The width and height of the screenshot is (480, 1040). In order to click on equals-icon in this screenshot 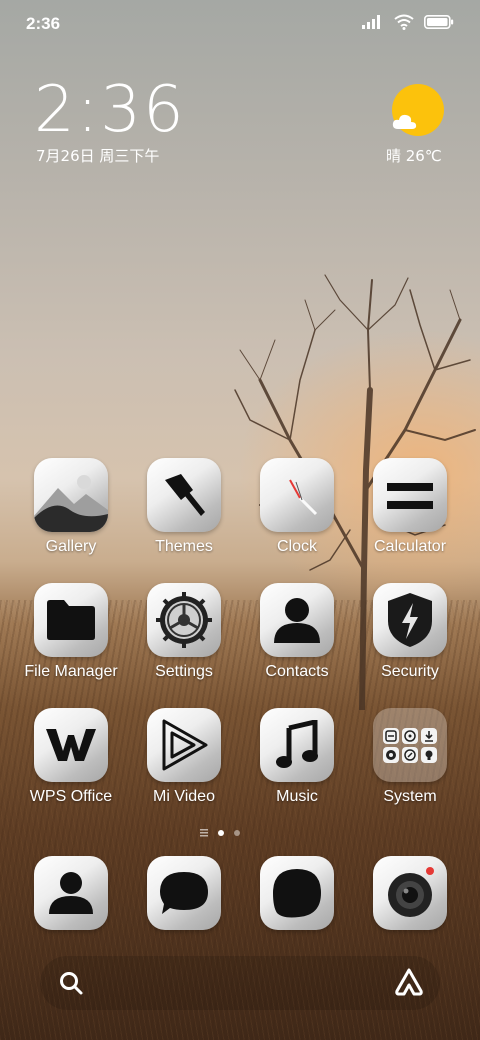, I will do `click(410, 495)`.